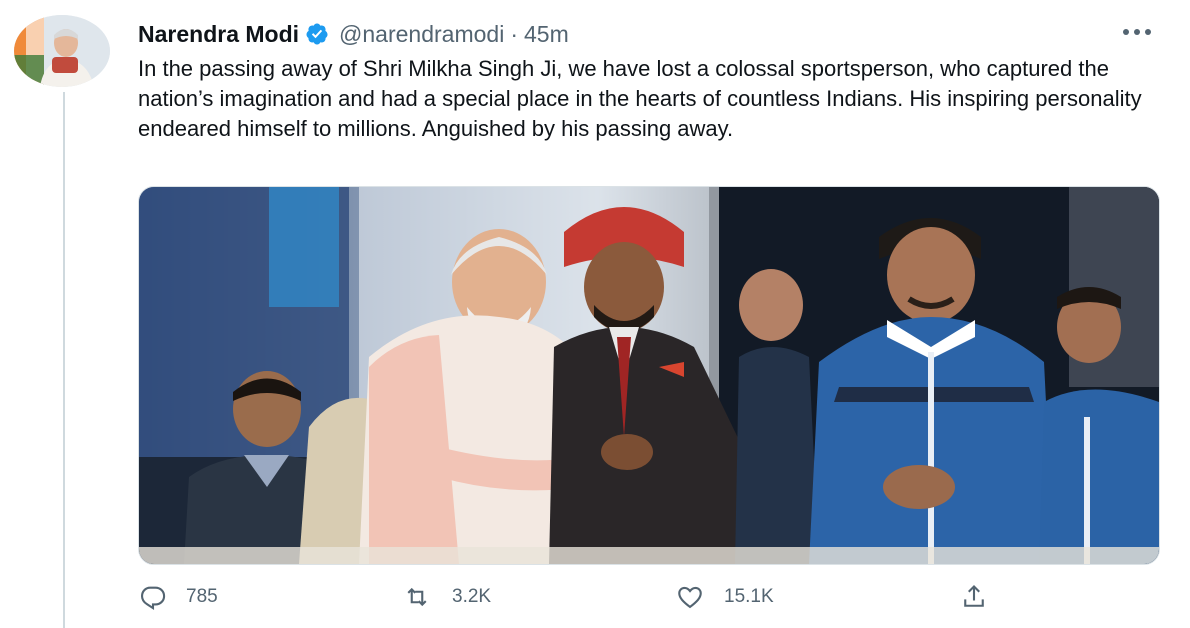 The height and width of the screenshot is (628, 1190). Describe the element at coordinates (317, 34) in the screenshot. I see `verified-badge-icon` at that location.